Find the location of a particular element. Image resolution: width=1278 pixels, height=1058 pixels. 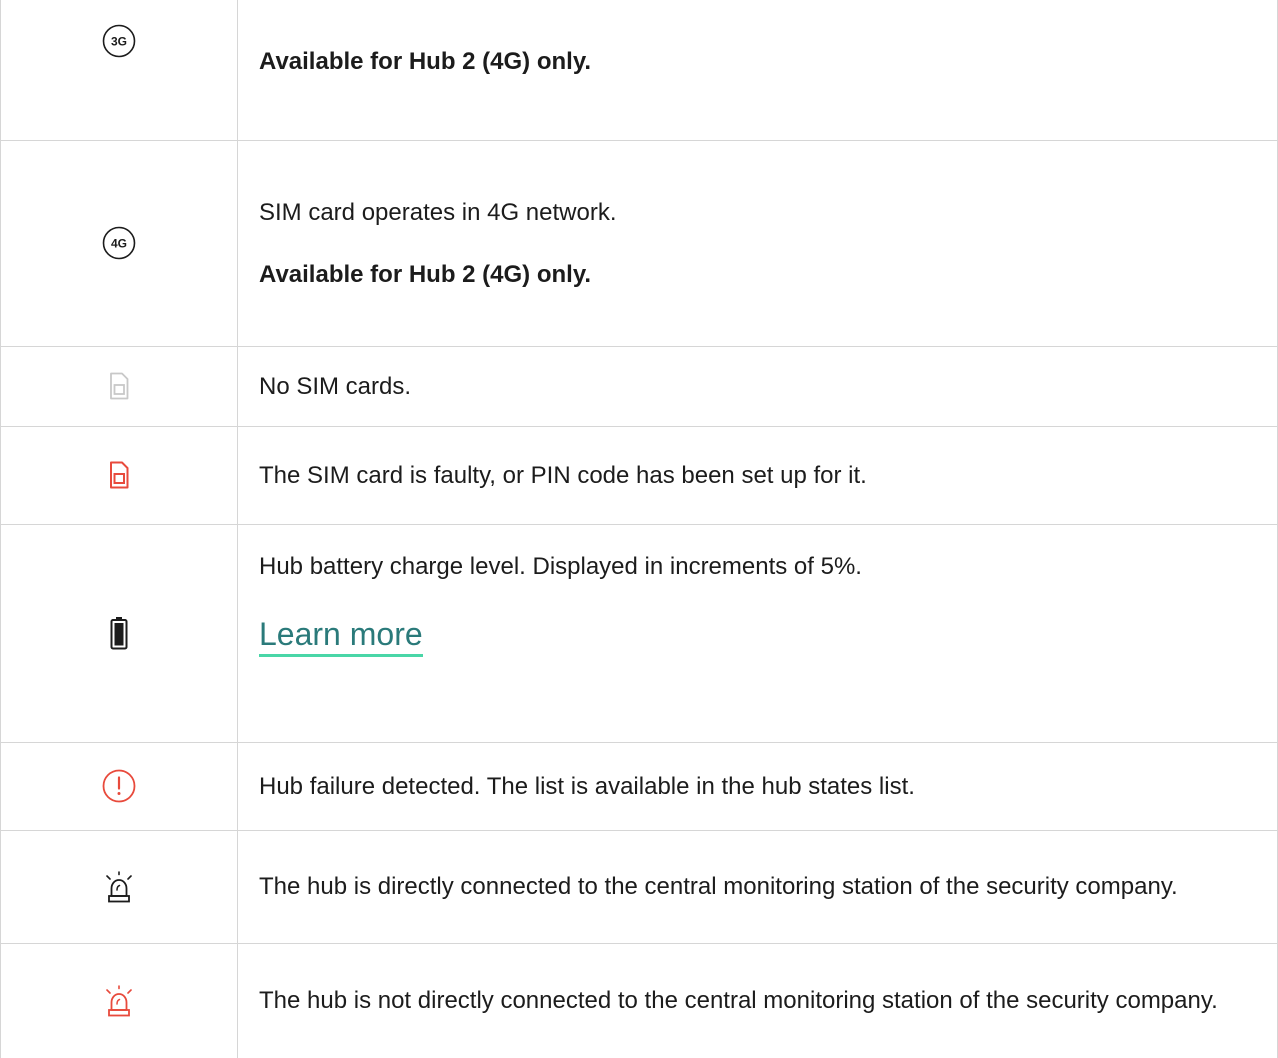

sim-card-gray-icon is located at coordinates (119, 386).